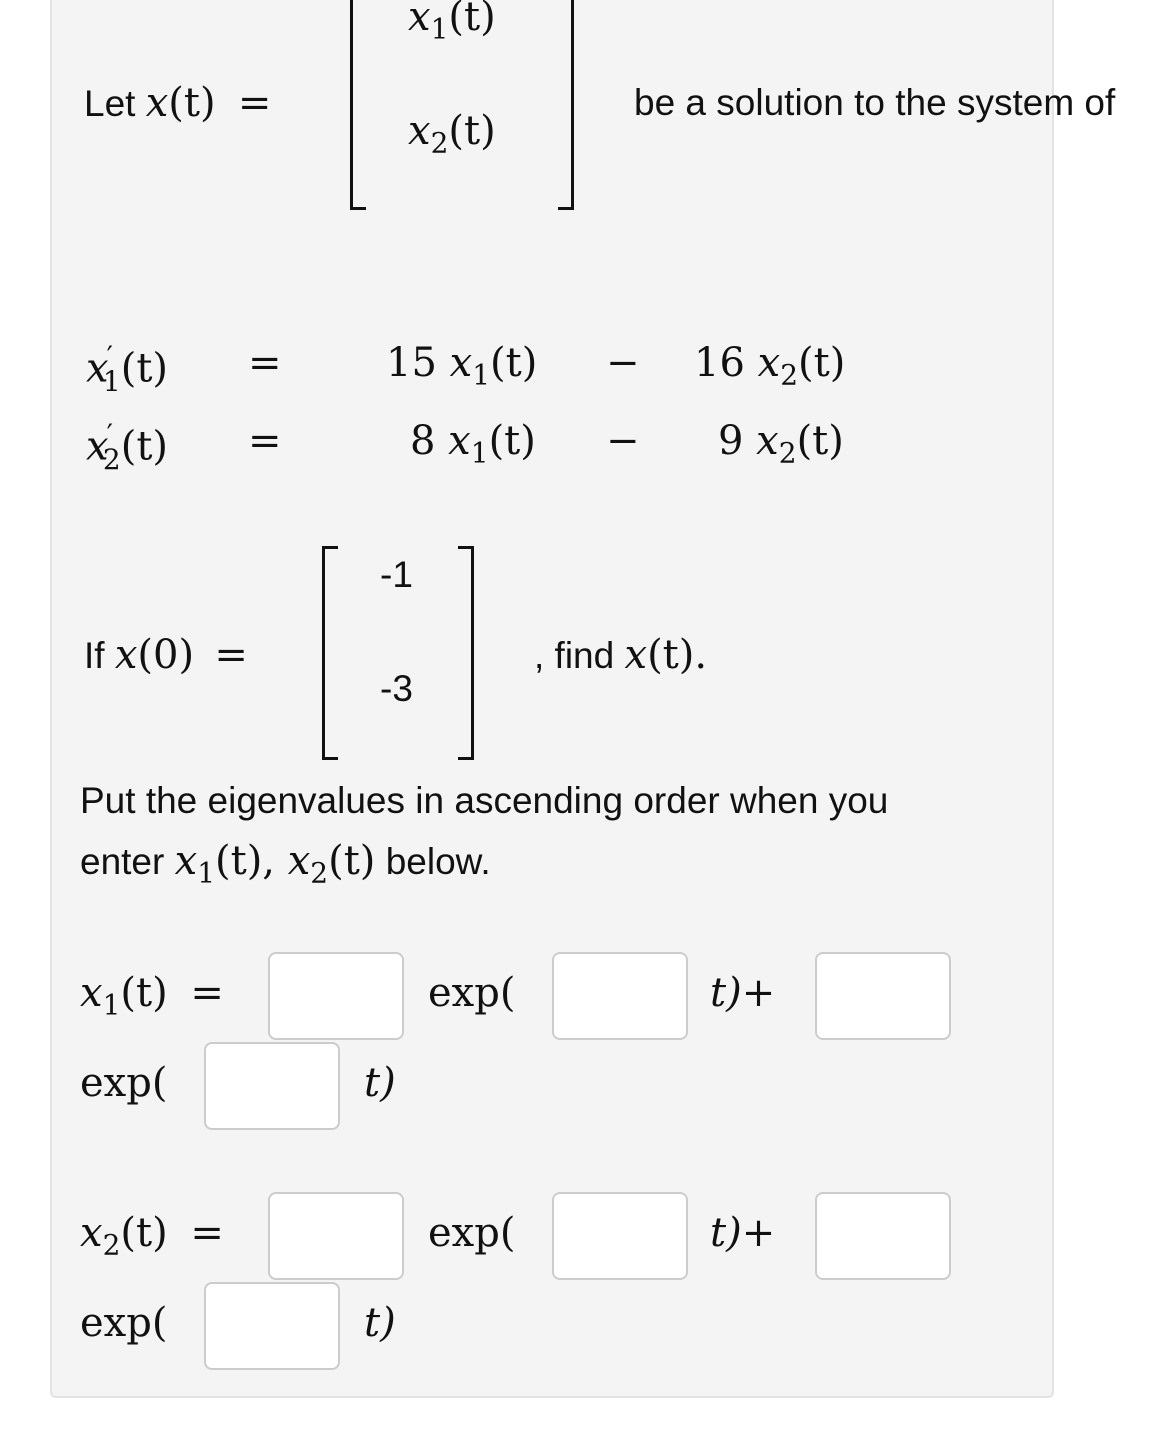 The height and width of the screenshot is (1448, 1170). What do you see at coordinates (472, 993) in the screenshot?
I see `x1-exp-label-1: exp(` at bounding box center [472, 993].